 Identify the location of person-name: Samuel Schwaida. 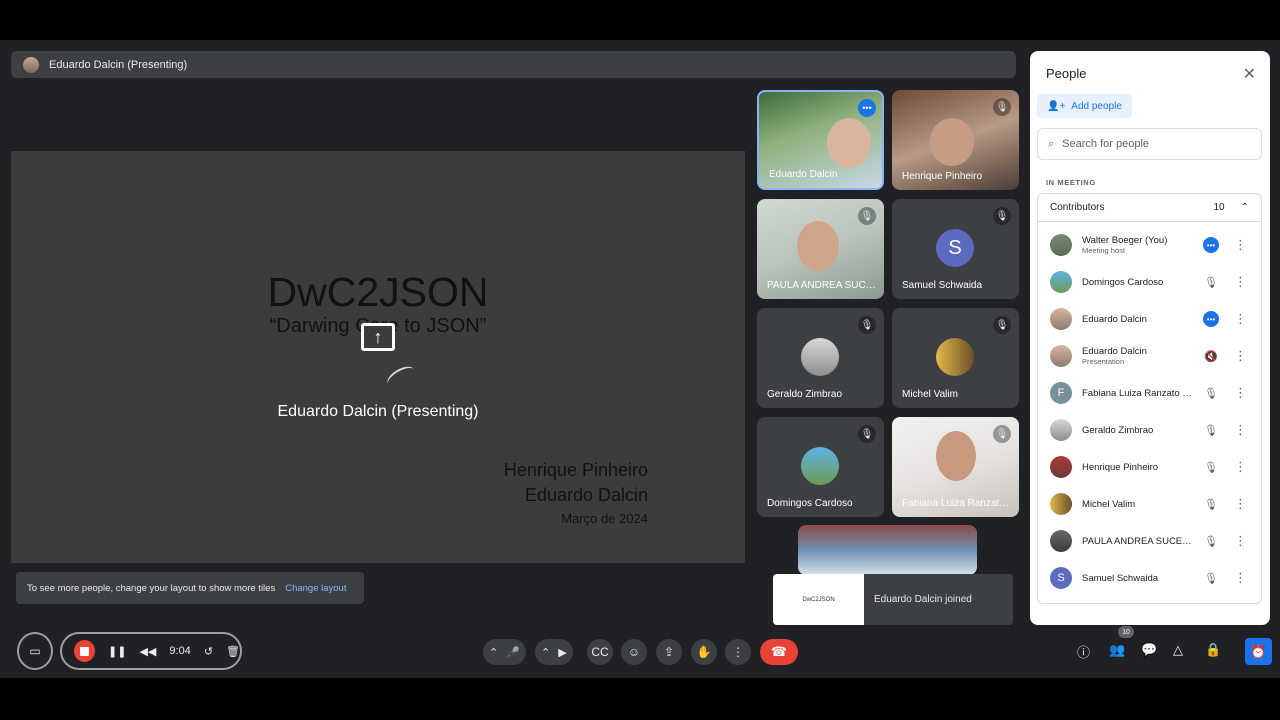
(1120, 578).